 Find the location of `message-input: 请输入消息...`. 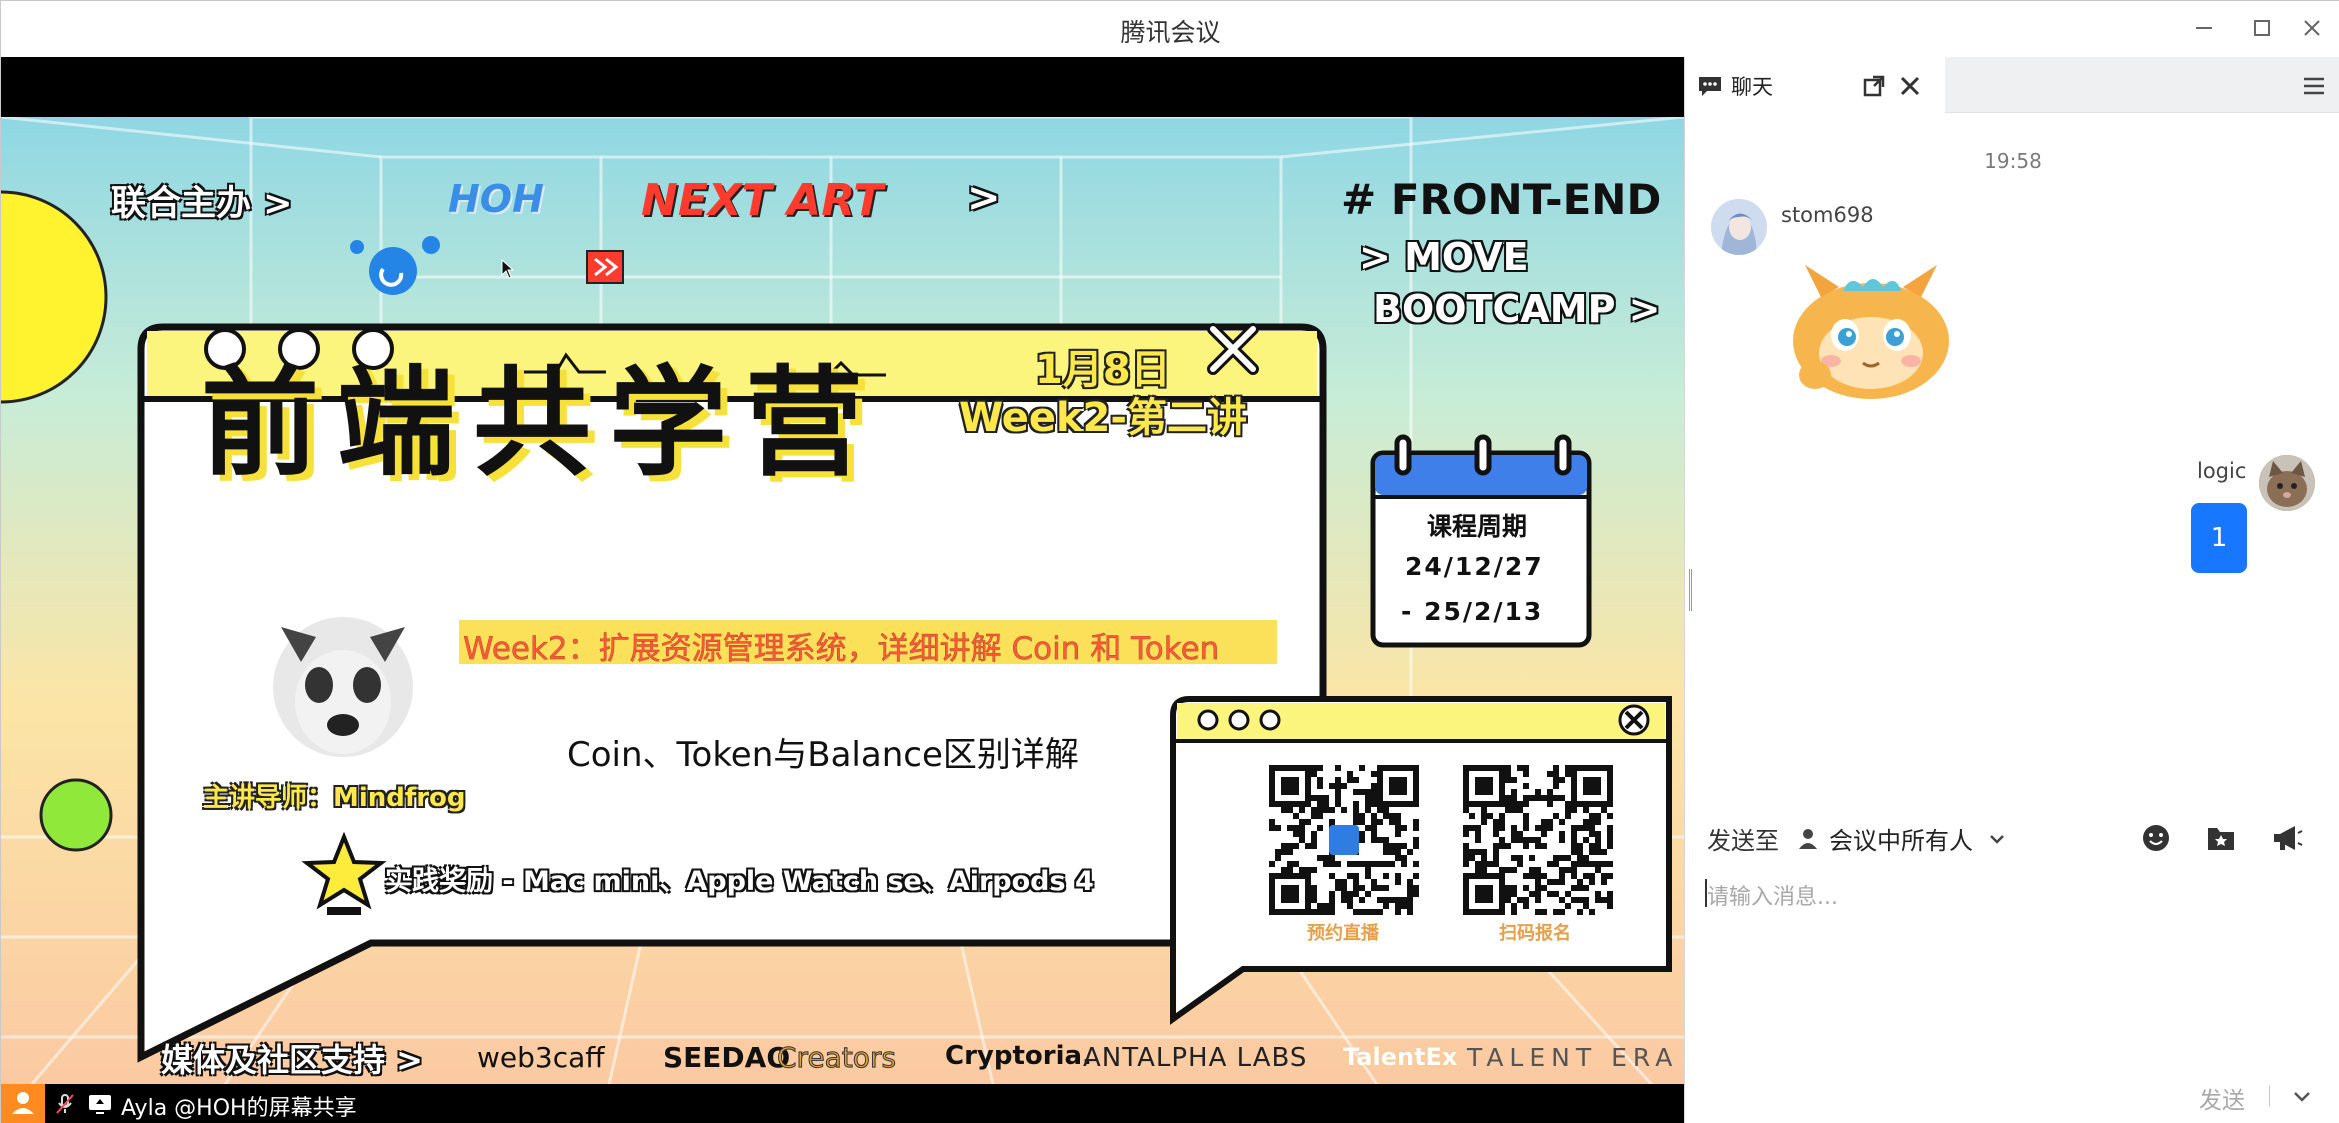

message-input: 请输入消息... is located at coordinates (1772, 895).